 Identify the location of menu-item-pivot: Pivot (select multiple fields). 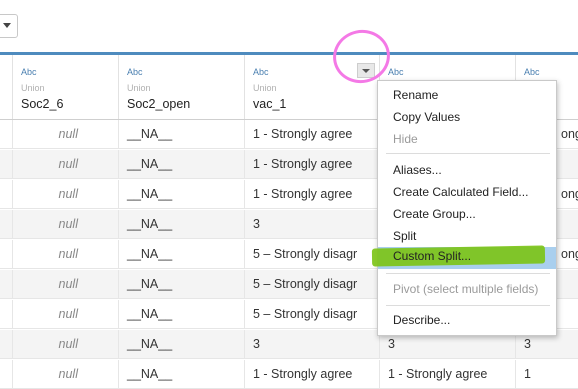
(466, 289).